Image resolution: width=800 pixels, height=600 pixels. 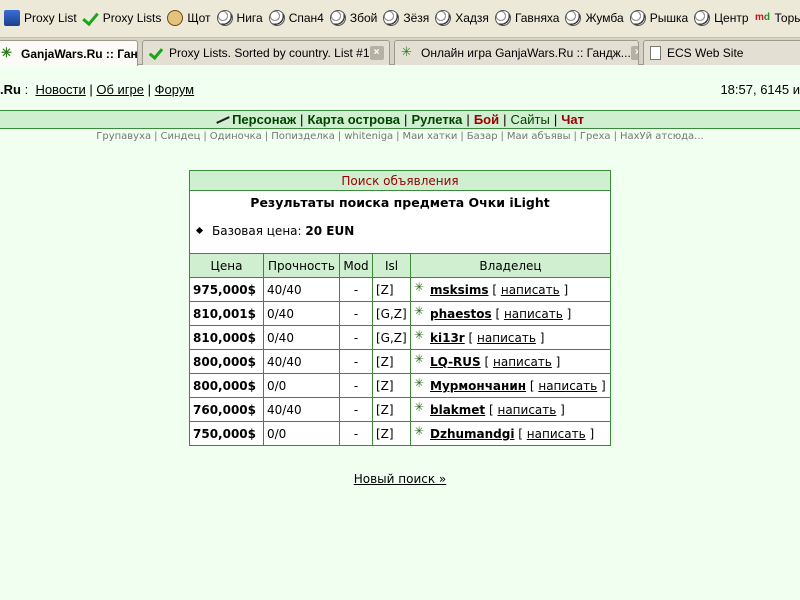 I want to click on isl-cell: [G,Z], so click(x=391, y=313).